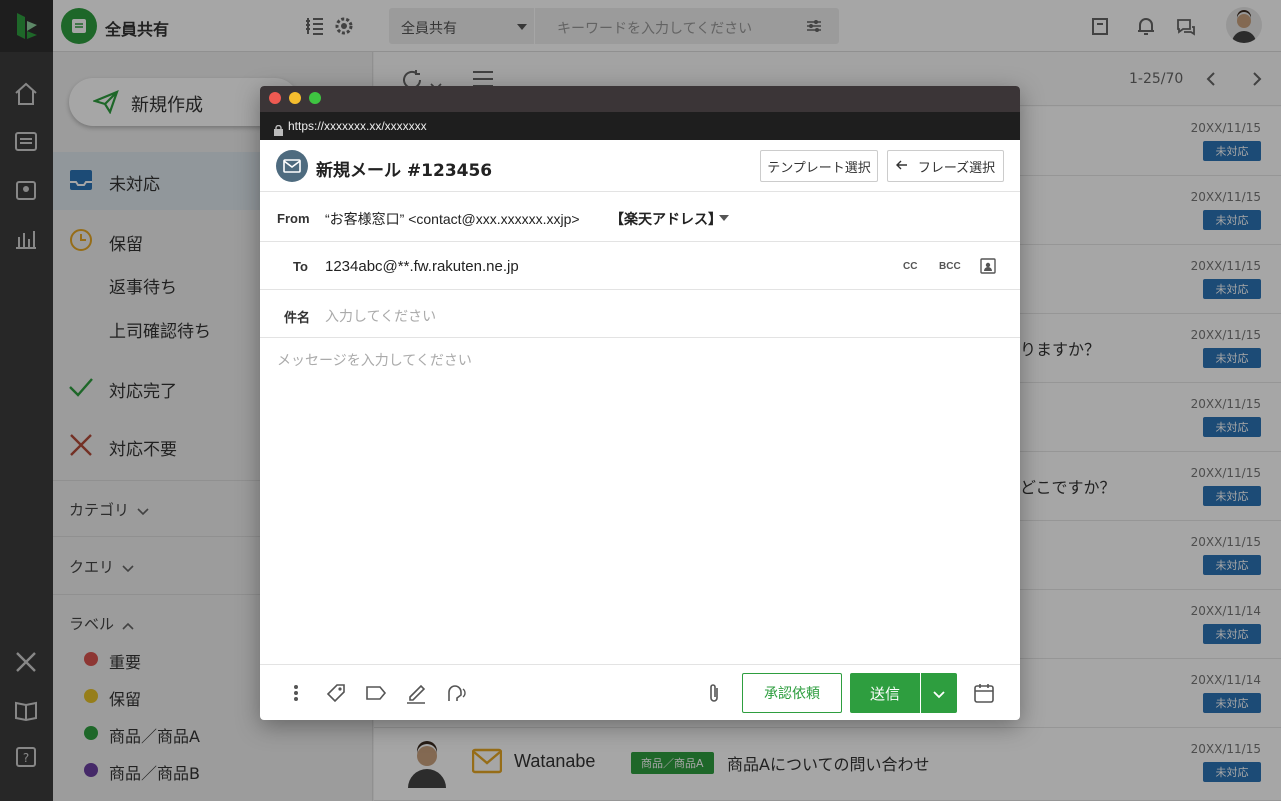 The width and height of the screenshot is (1281, 801). What do you see at coordinates (336, 693) in the screenshot?
I see `tag-icon` at bounding box center [336, 693].